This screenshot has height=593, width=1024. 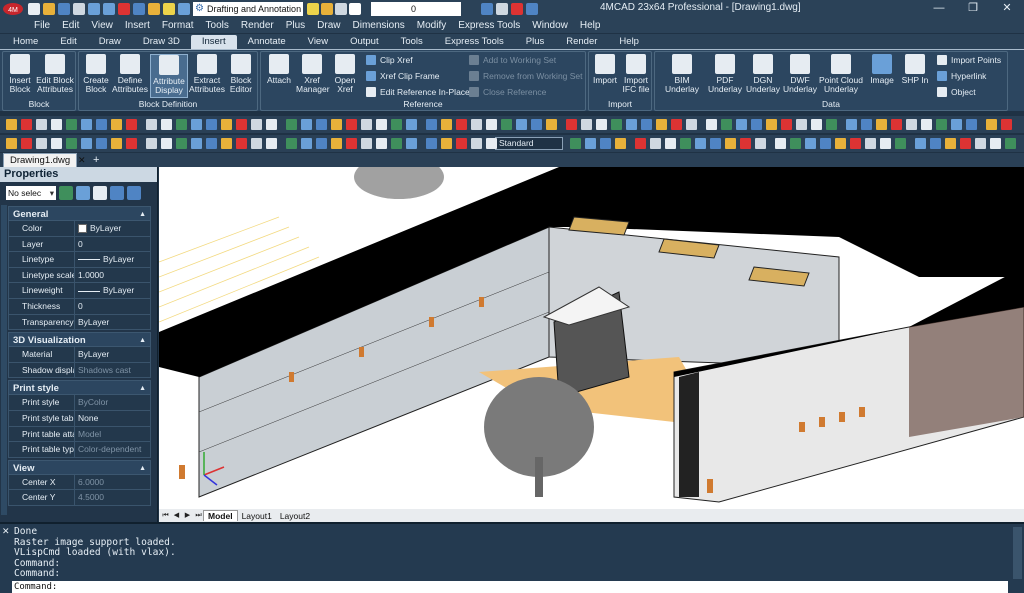 I want to click on last-layout-icon: ⏭, so click(x=198, y=515).